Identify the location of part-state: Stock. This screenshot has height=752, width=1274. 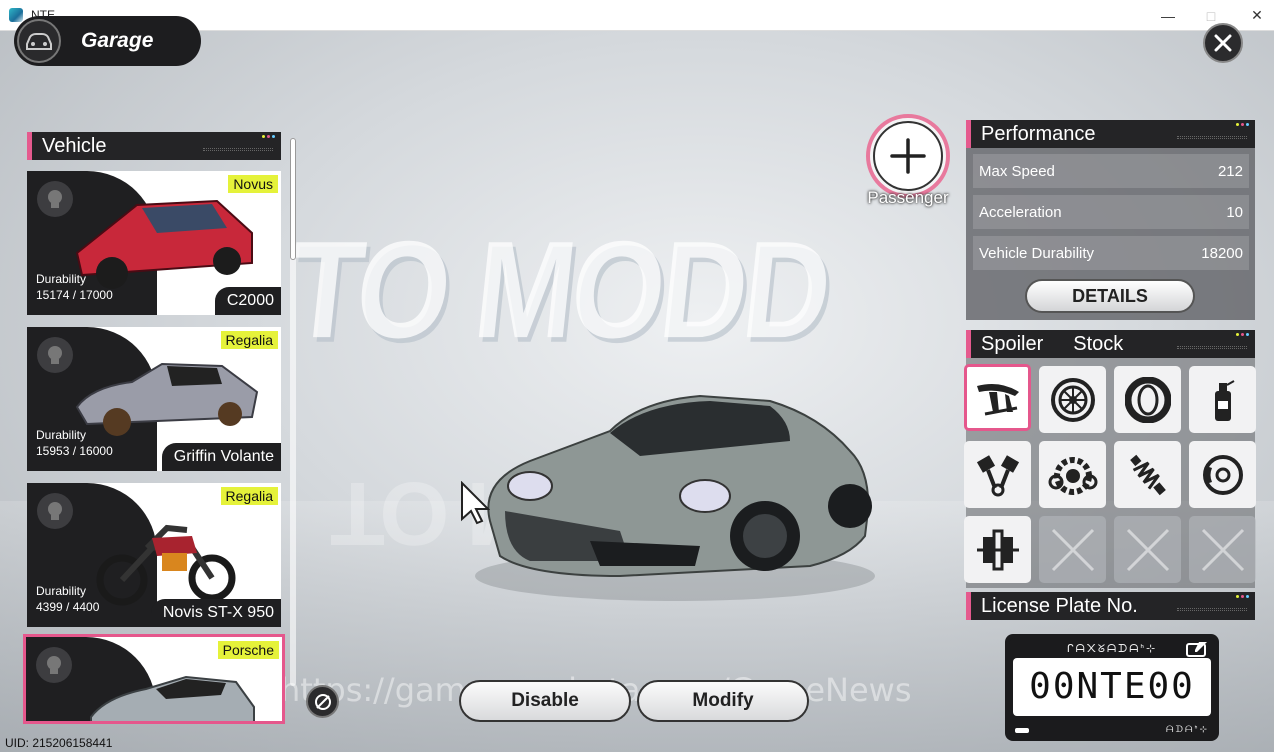
(1098, 343).